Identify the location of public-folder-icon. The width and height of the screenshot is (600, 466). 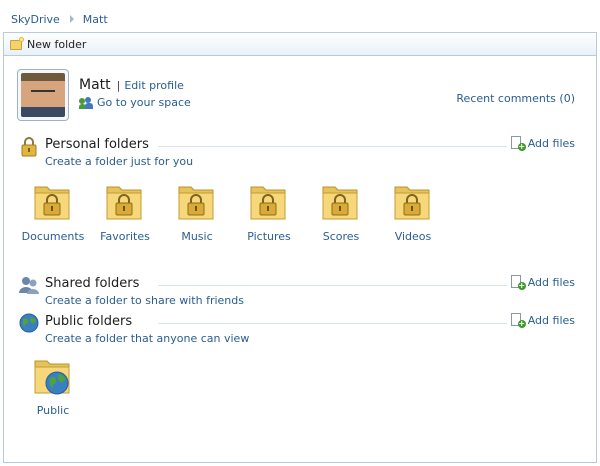
(52, 377).